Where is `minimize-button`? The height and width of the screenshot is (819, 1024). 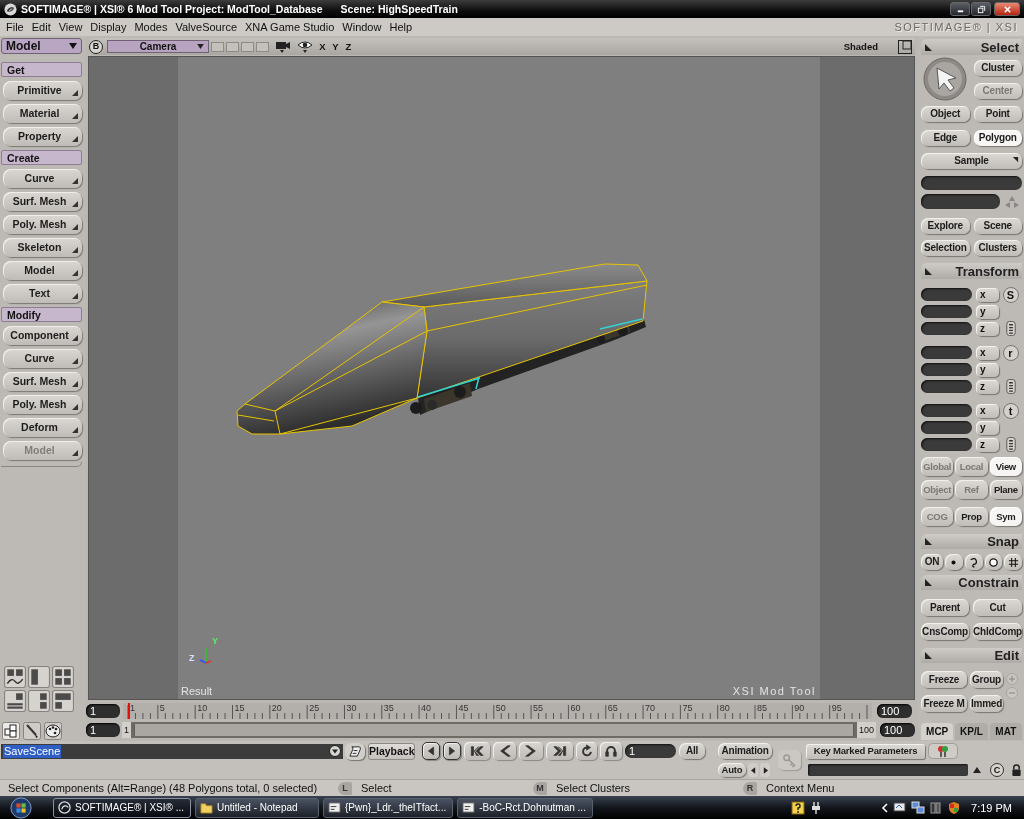
minimize-button is located at coordinates (960, 9).